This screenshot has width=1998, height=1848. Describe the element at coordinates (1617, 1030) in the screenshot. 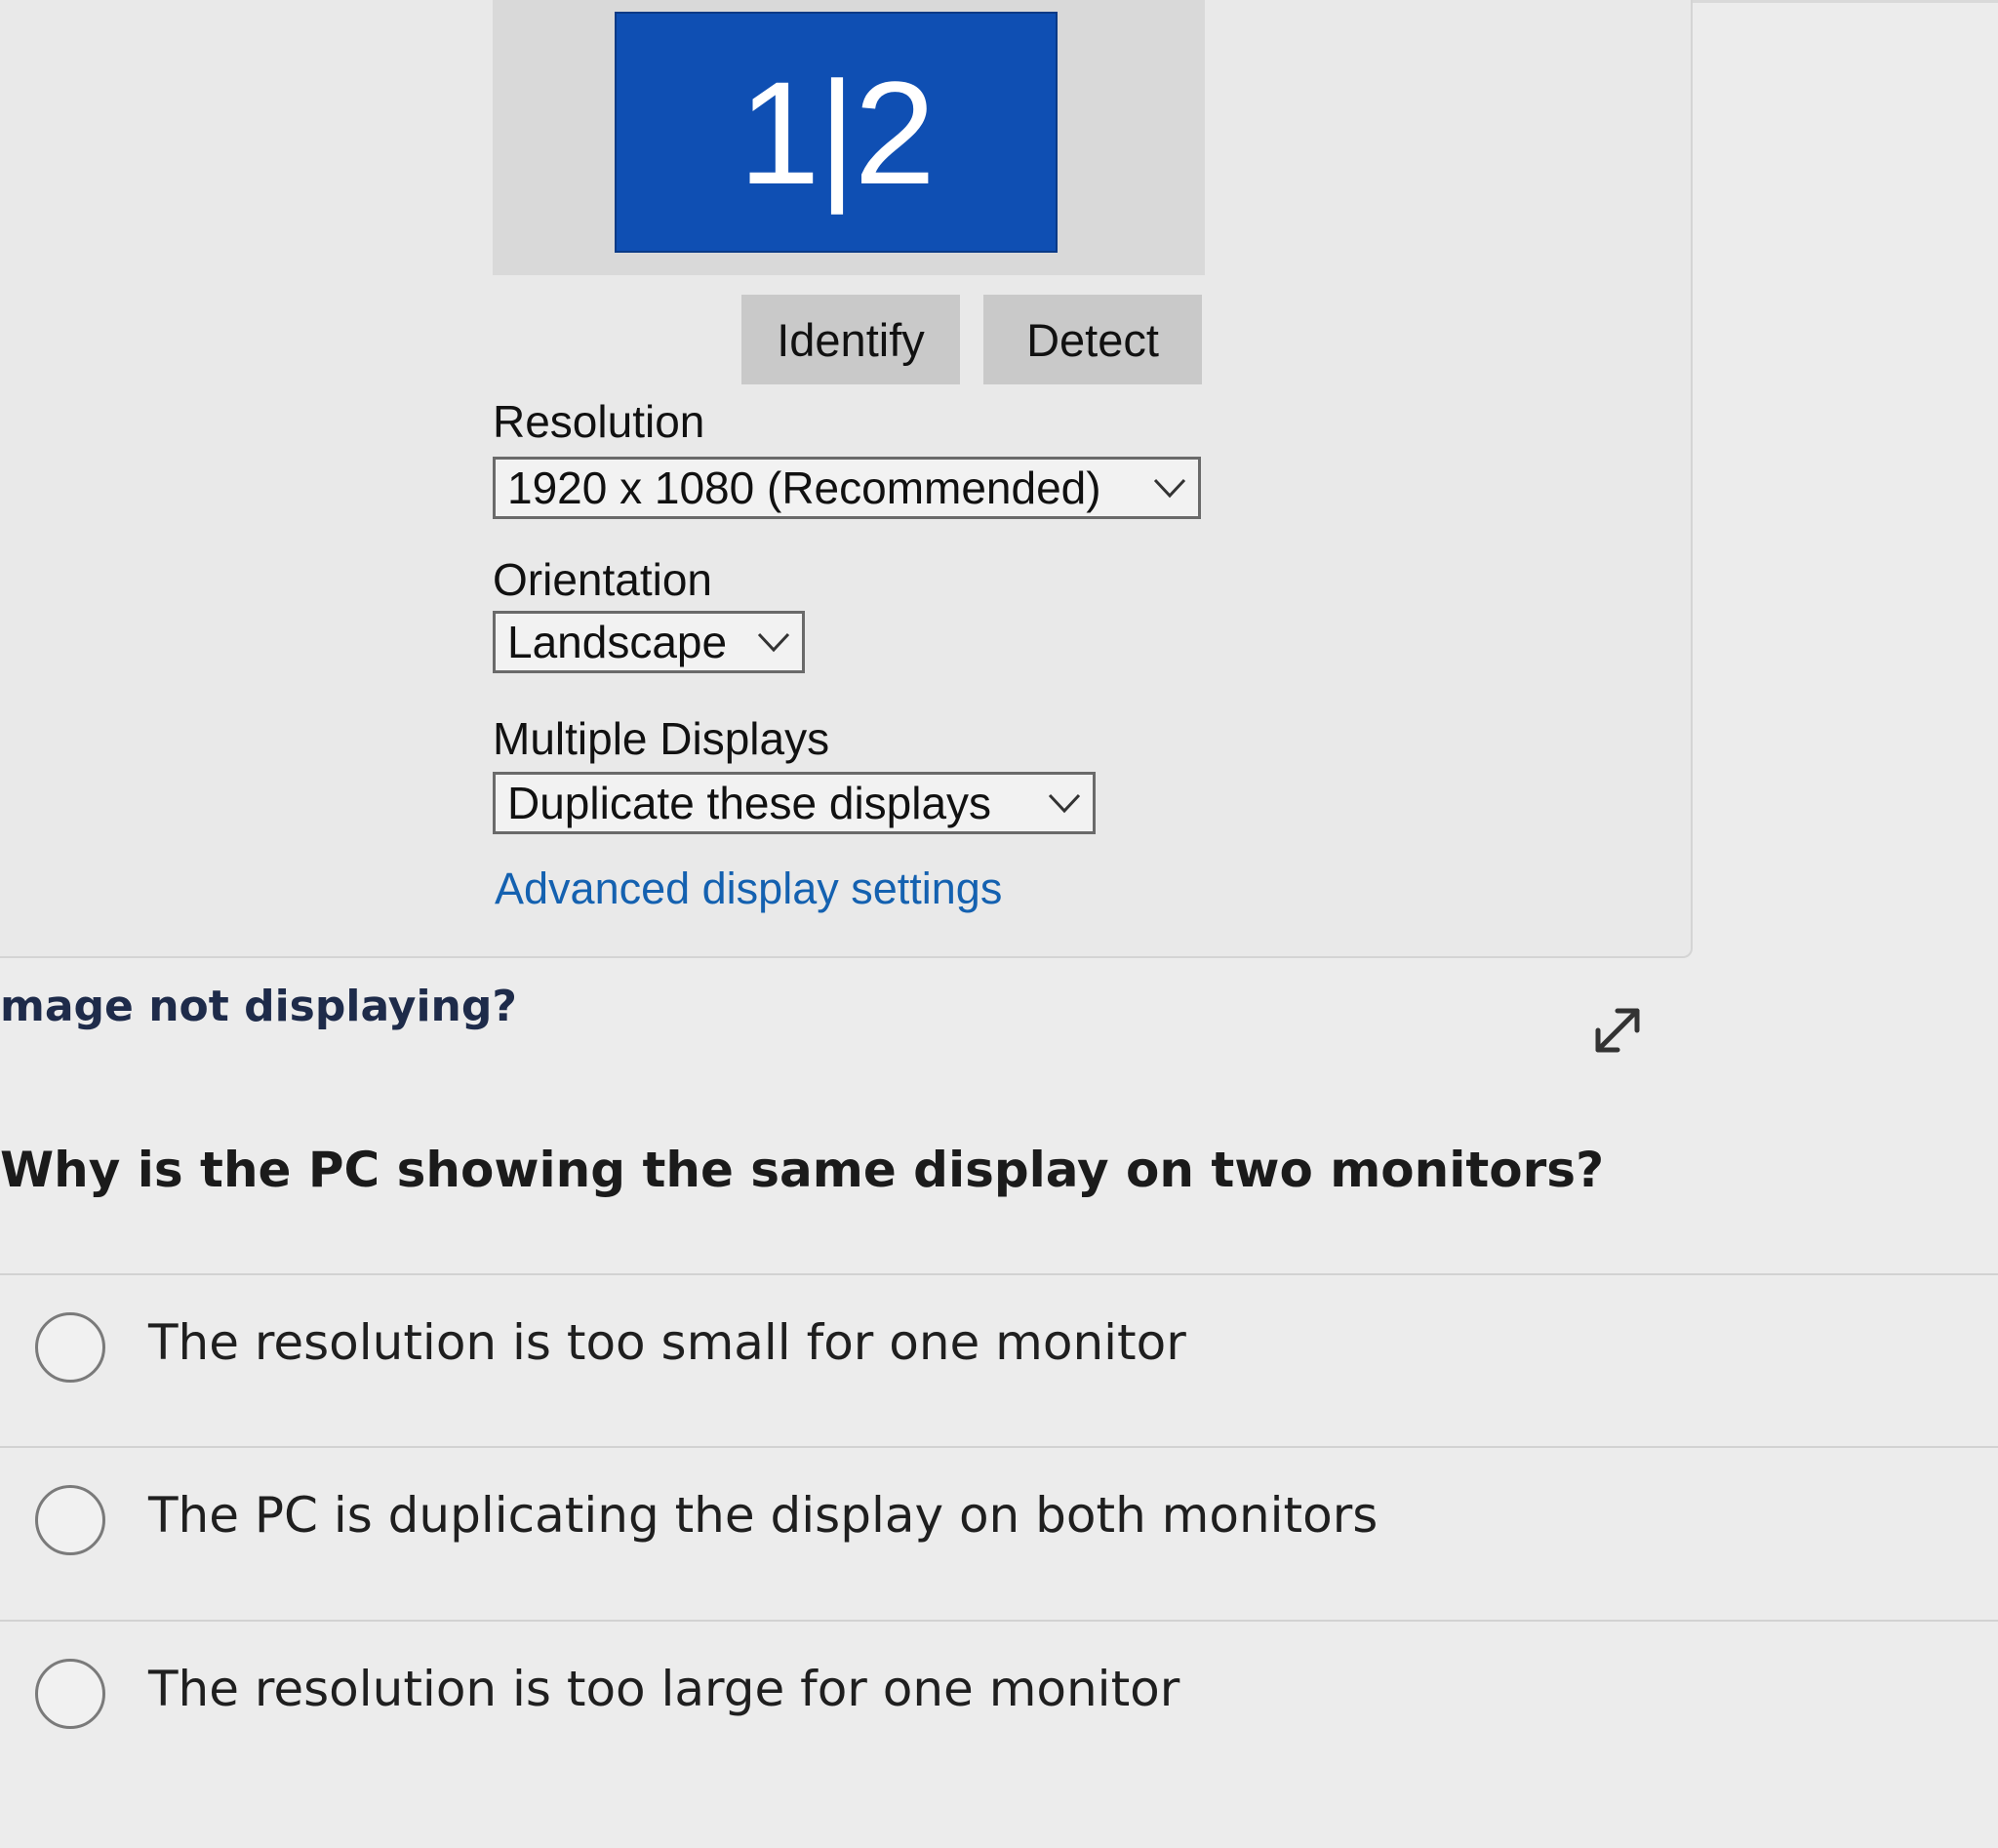

I see `expand-icon` at that location.